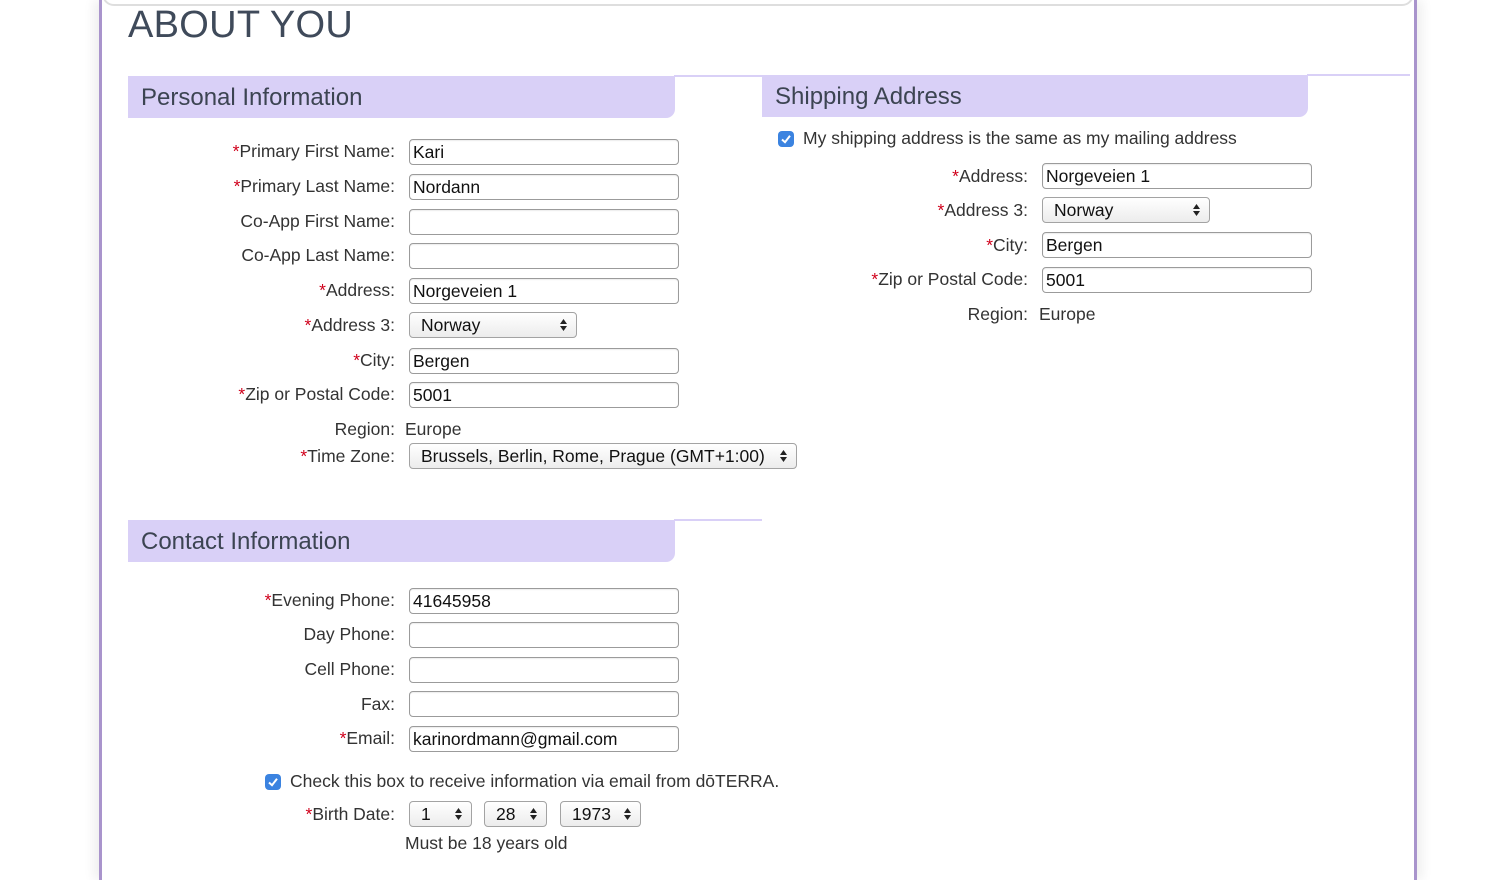 This screenshot has width=1500, height=880. What do you see at coordinates (544, 152) in the screenshot?
I see `first-name-input` at bounding box center [544, 152].